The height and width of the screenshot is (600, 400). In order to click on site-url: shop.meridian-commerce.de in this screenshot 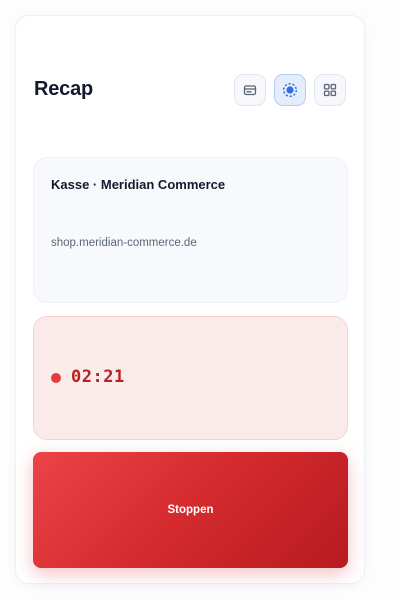, I will do `click(124, 243)`.